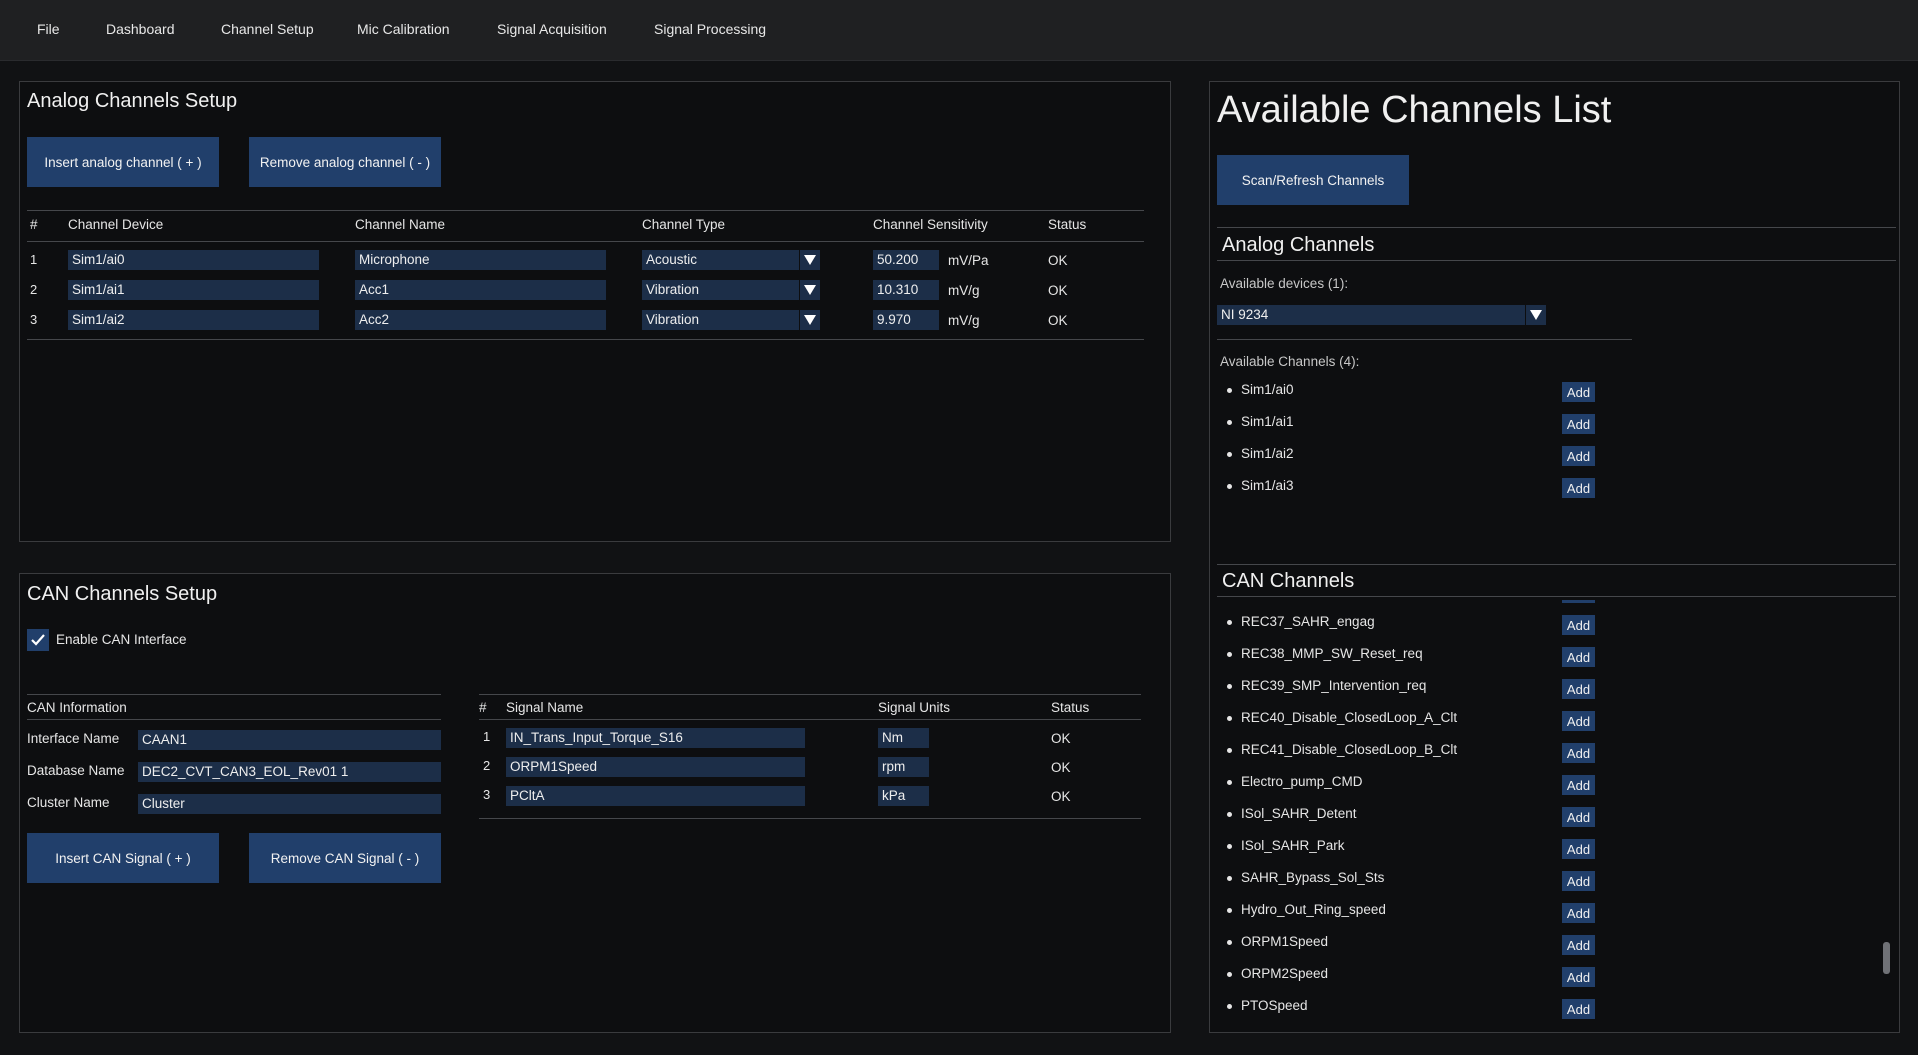  I want to click on col-channel-type: Channel Type, so click(684, 224).